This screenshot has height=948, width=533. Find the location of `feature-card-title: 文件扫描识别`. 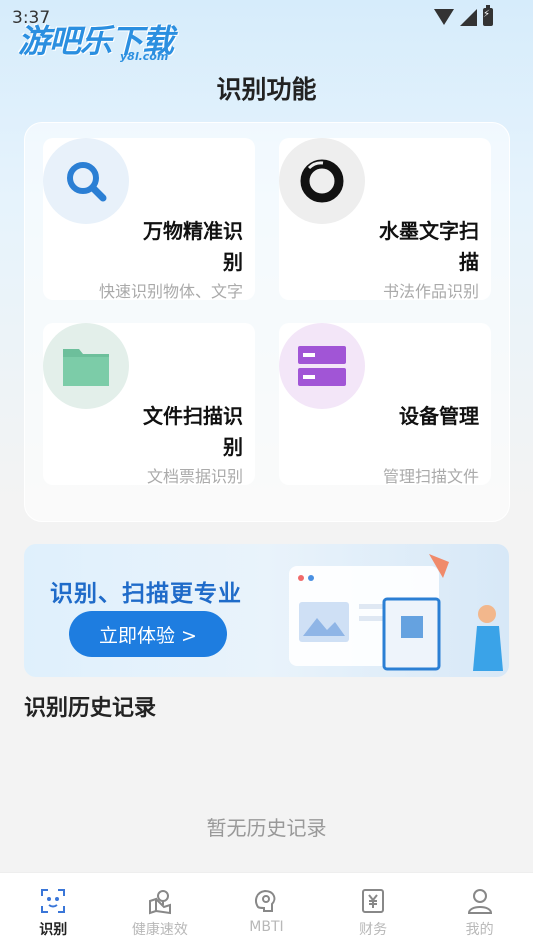

feature-card-title: 文件扫描识别 is located at coordinates (193, 431).